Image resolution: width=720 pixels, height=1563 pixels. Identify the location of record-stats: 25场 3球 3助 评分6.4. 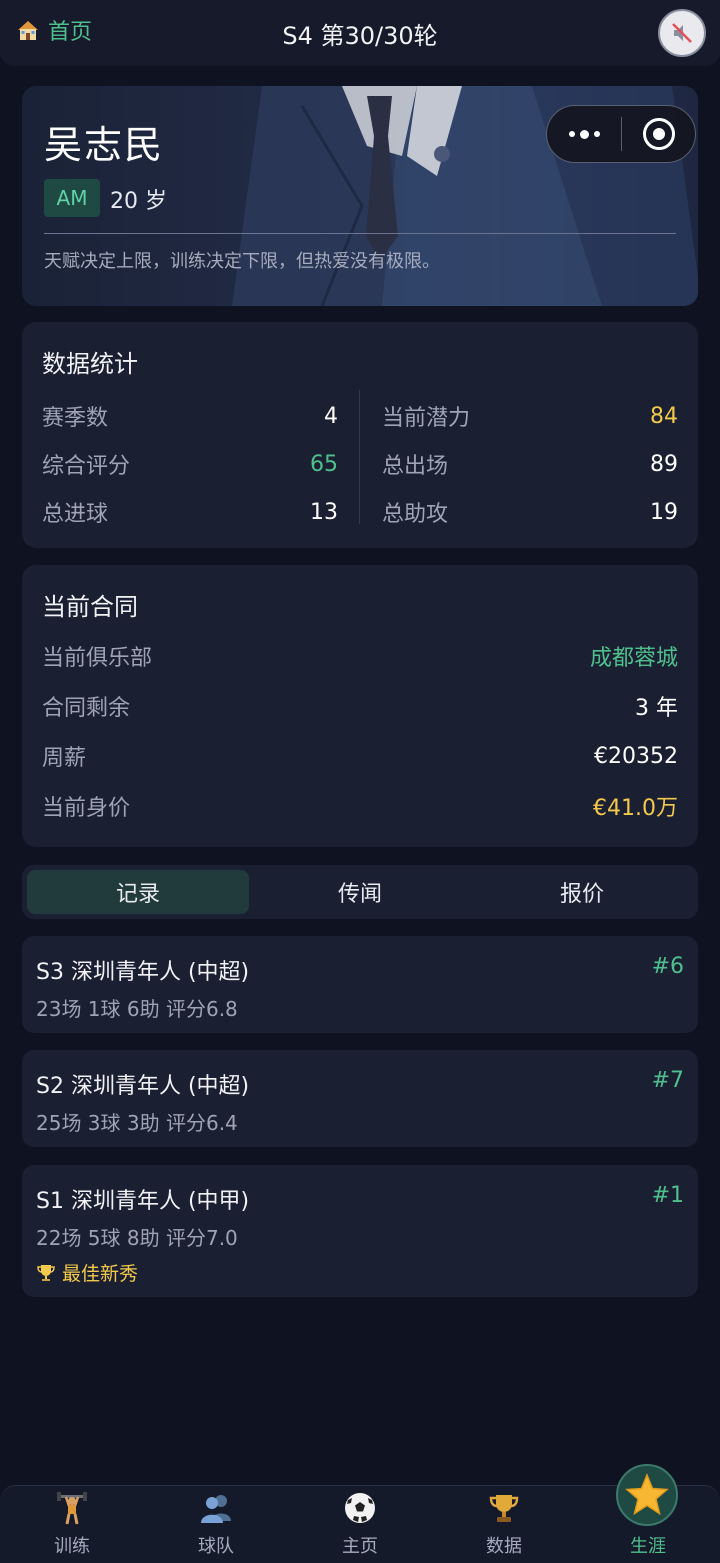
(137, 1123).